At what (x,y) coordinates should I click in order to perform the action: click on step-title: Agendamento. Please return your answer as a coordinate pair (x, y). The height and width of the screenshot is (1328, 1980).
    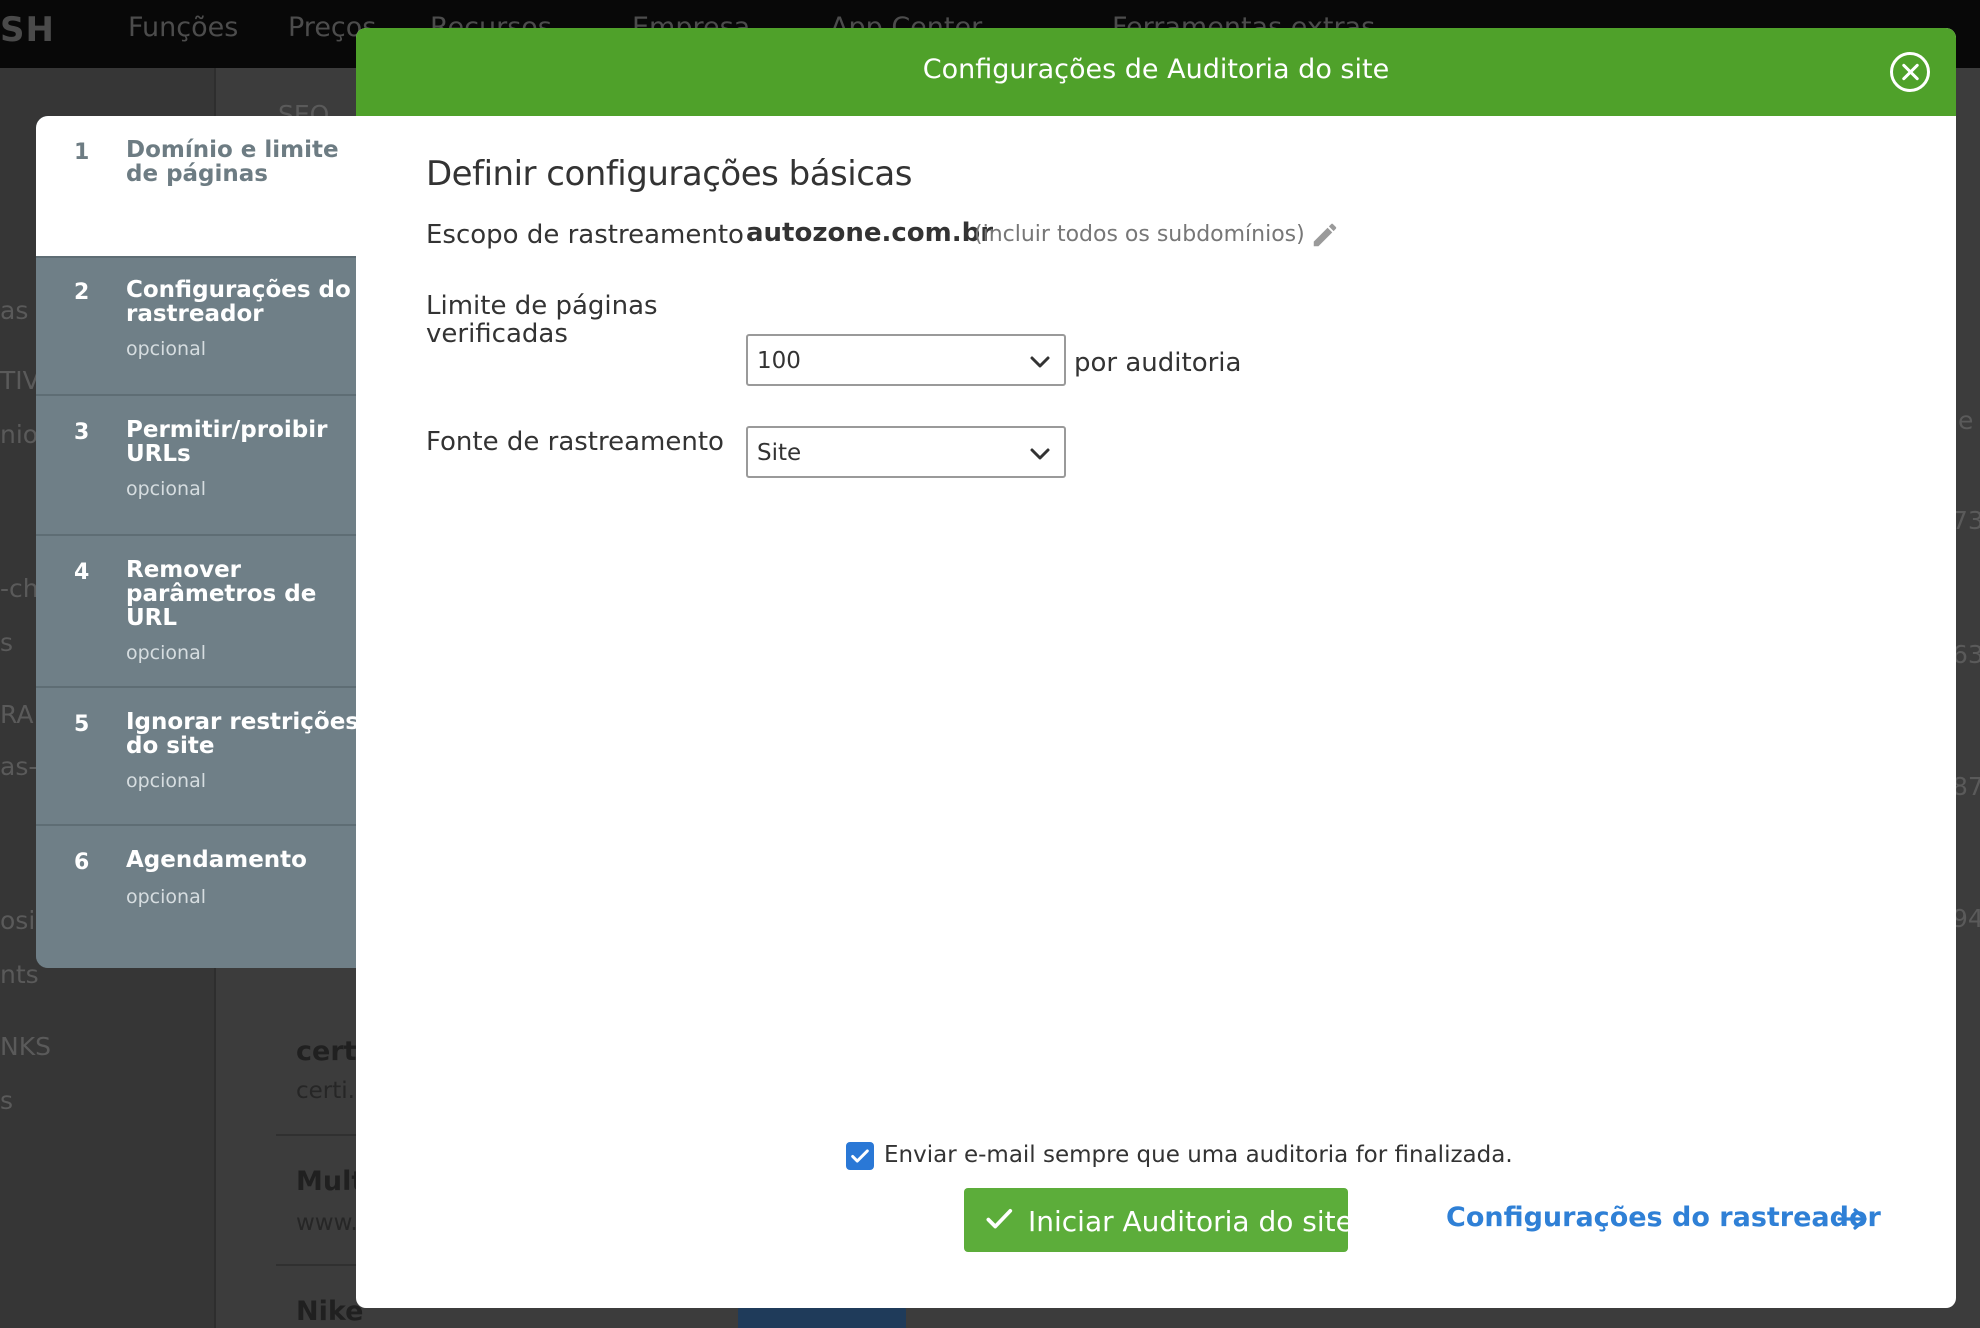
    Looking at the image, I should click on (246, 860).